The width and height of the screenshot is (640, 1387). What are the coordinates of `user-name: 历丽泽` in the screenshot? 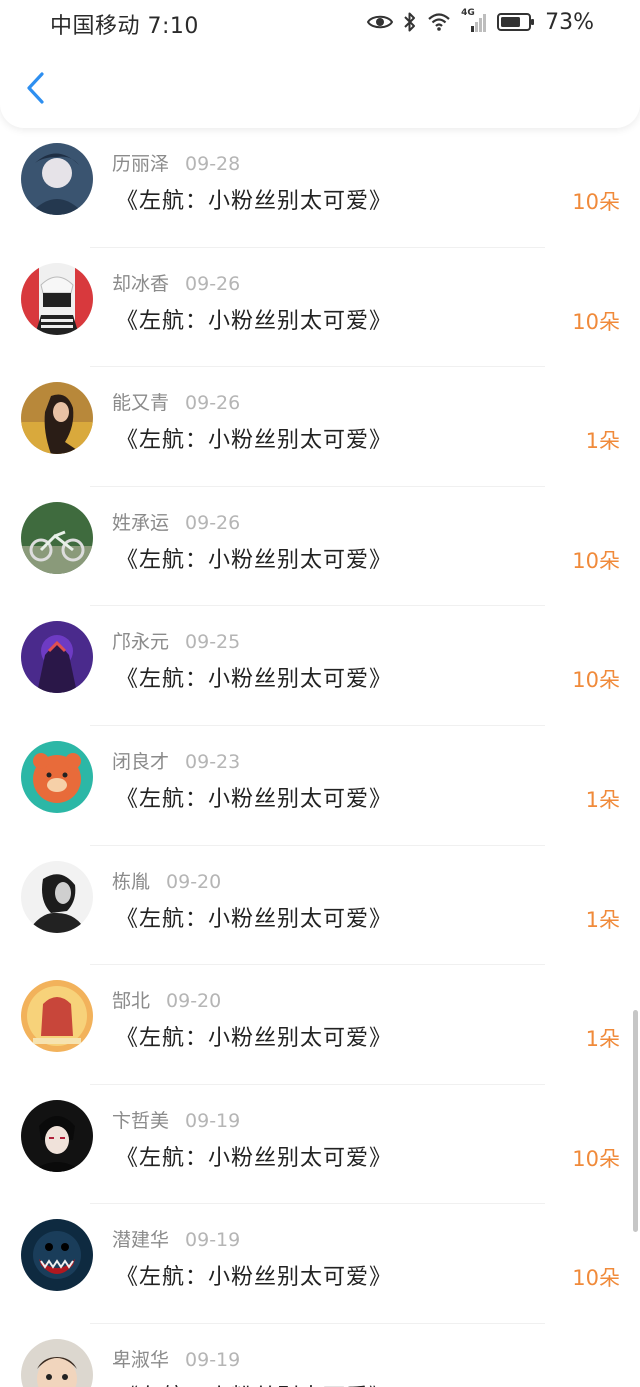 It's located at (140, 164).